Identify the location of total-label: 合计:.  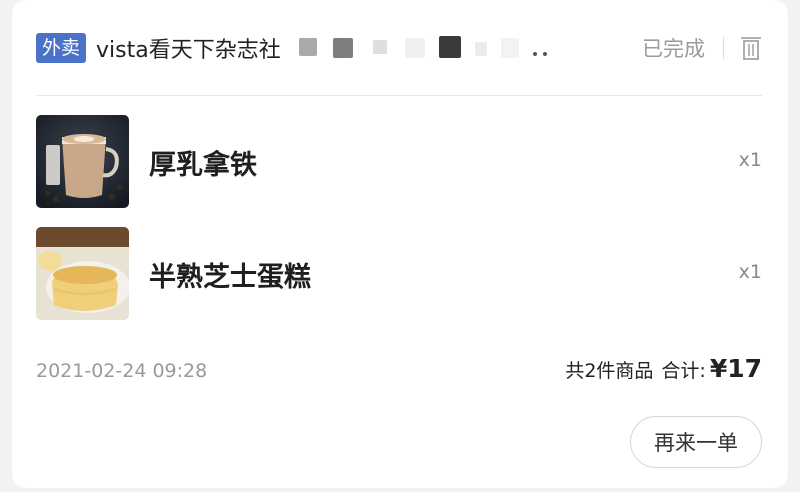
(683, 371).